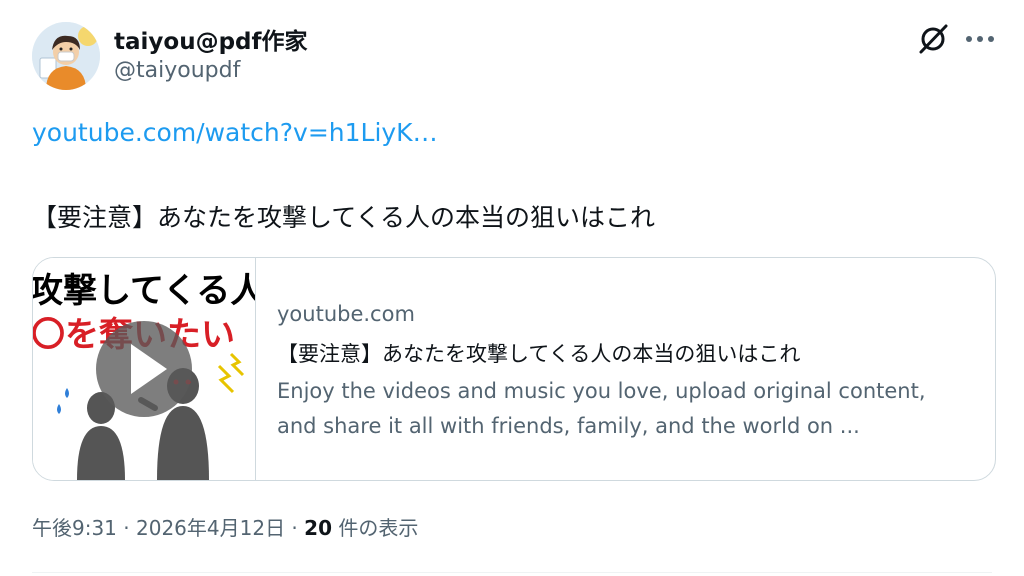  What do you see at coordinates (933, 39) in the screenshot?
I see `grok-icon` at bounding box center [933, 39].